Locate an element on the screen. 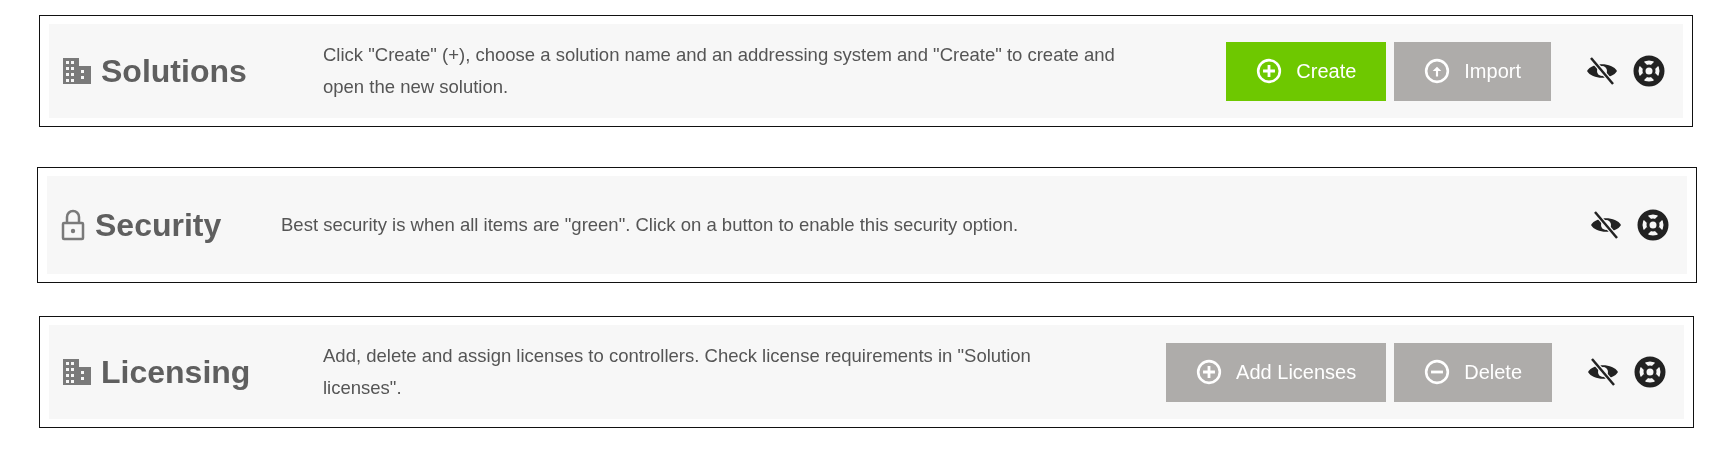  panel-title: Security is located at coordinates (158, 225).